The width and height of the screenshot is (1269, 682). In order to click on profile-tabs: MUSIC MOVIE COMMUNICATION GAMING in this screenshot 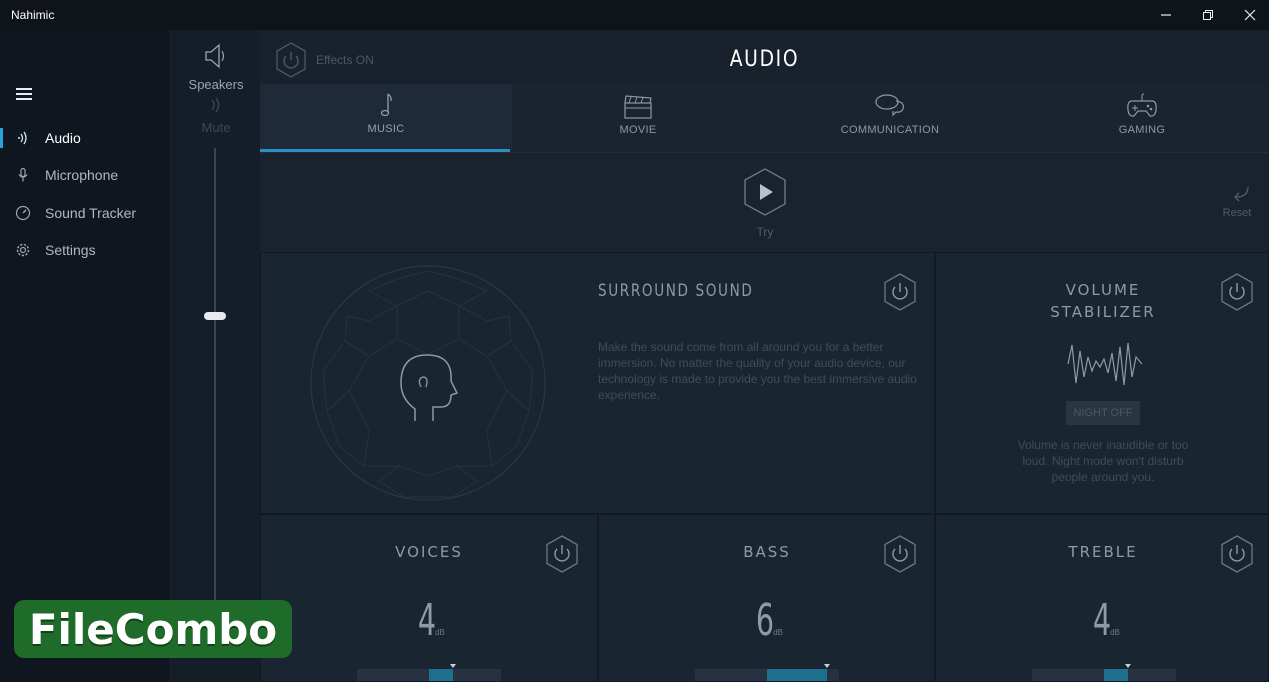, I will do `click(764, 118)`.